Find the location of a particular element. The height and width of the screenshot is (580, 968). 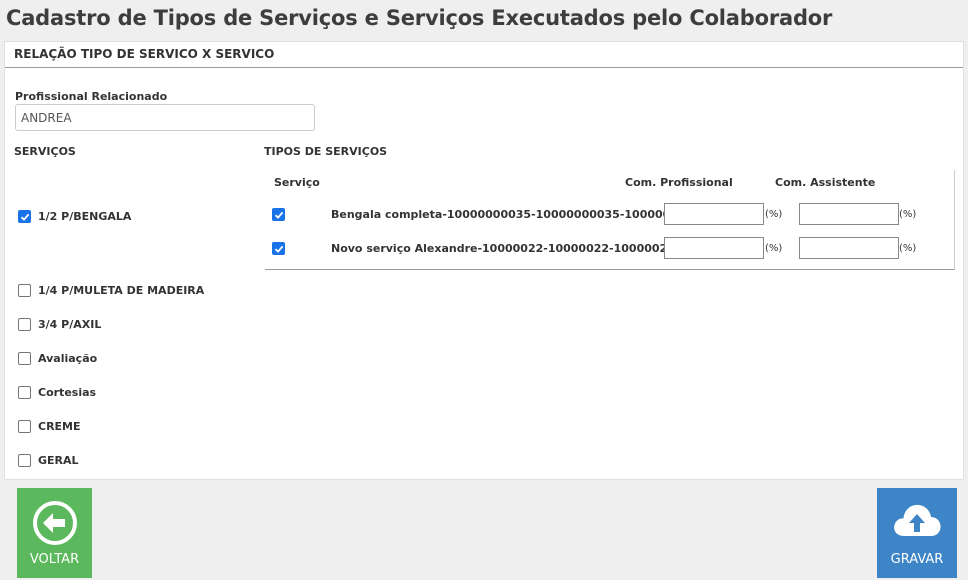

service-label: CREME is located at coordinates (59, 426).